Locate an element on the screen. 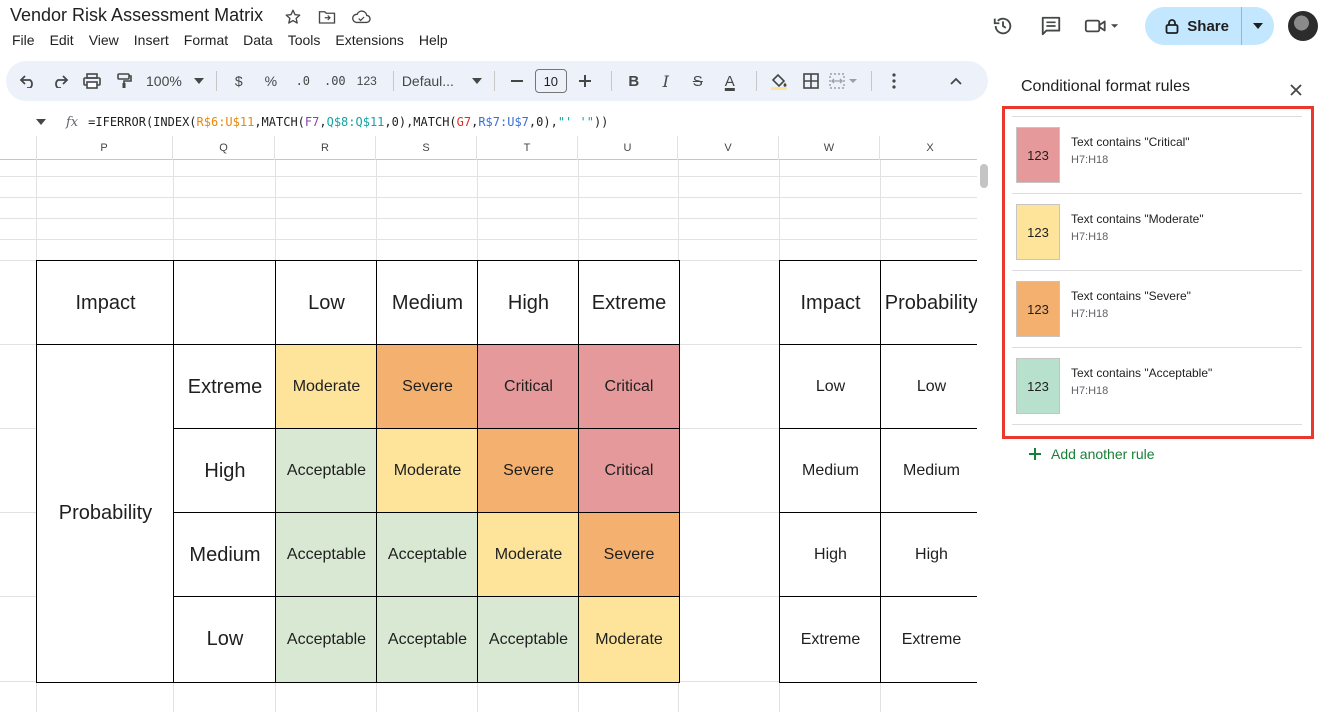 This screenshot has height=712, width=1318. bold-button: B is located at coordinates (634, 81).